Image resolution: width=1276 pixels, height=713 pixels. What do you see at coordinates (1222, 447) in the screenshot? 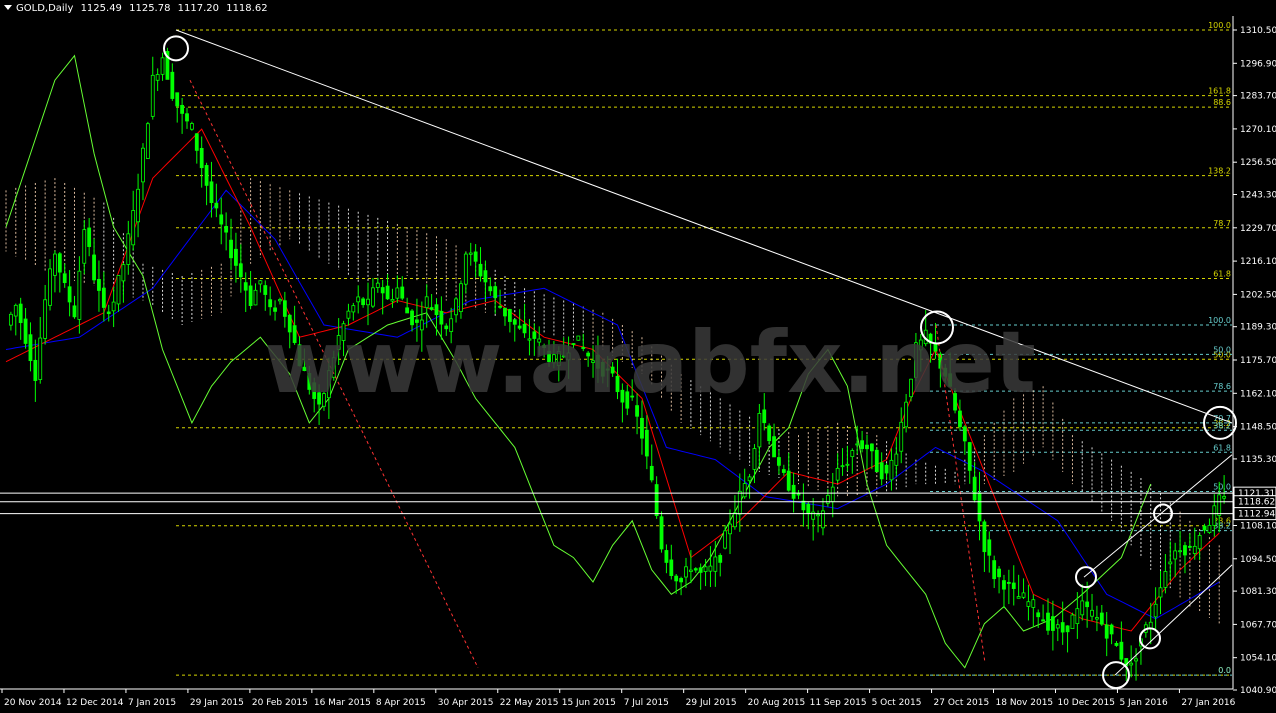
I see `fib-label-right: 61.8` at bounding box center [1222, 447].